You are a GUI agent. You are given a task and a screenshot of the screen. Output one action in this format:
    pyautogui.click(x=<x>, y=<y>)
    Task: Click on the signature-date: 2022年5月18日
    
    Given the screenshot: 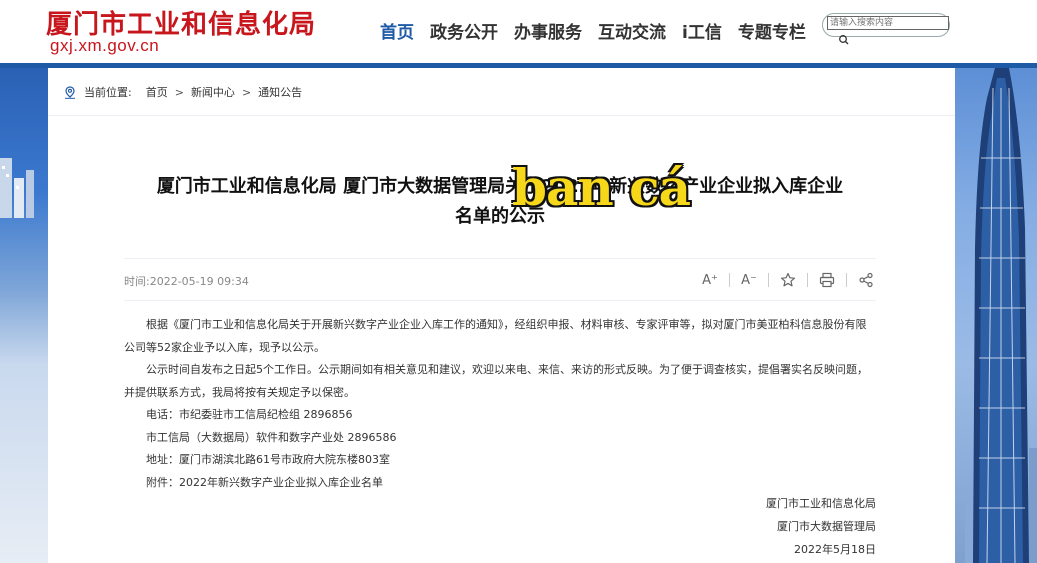 What is the action you would take?
    pyautogui.click(x=835, y=549)
    